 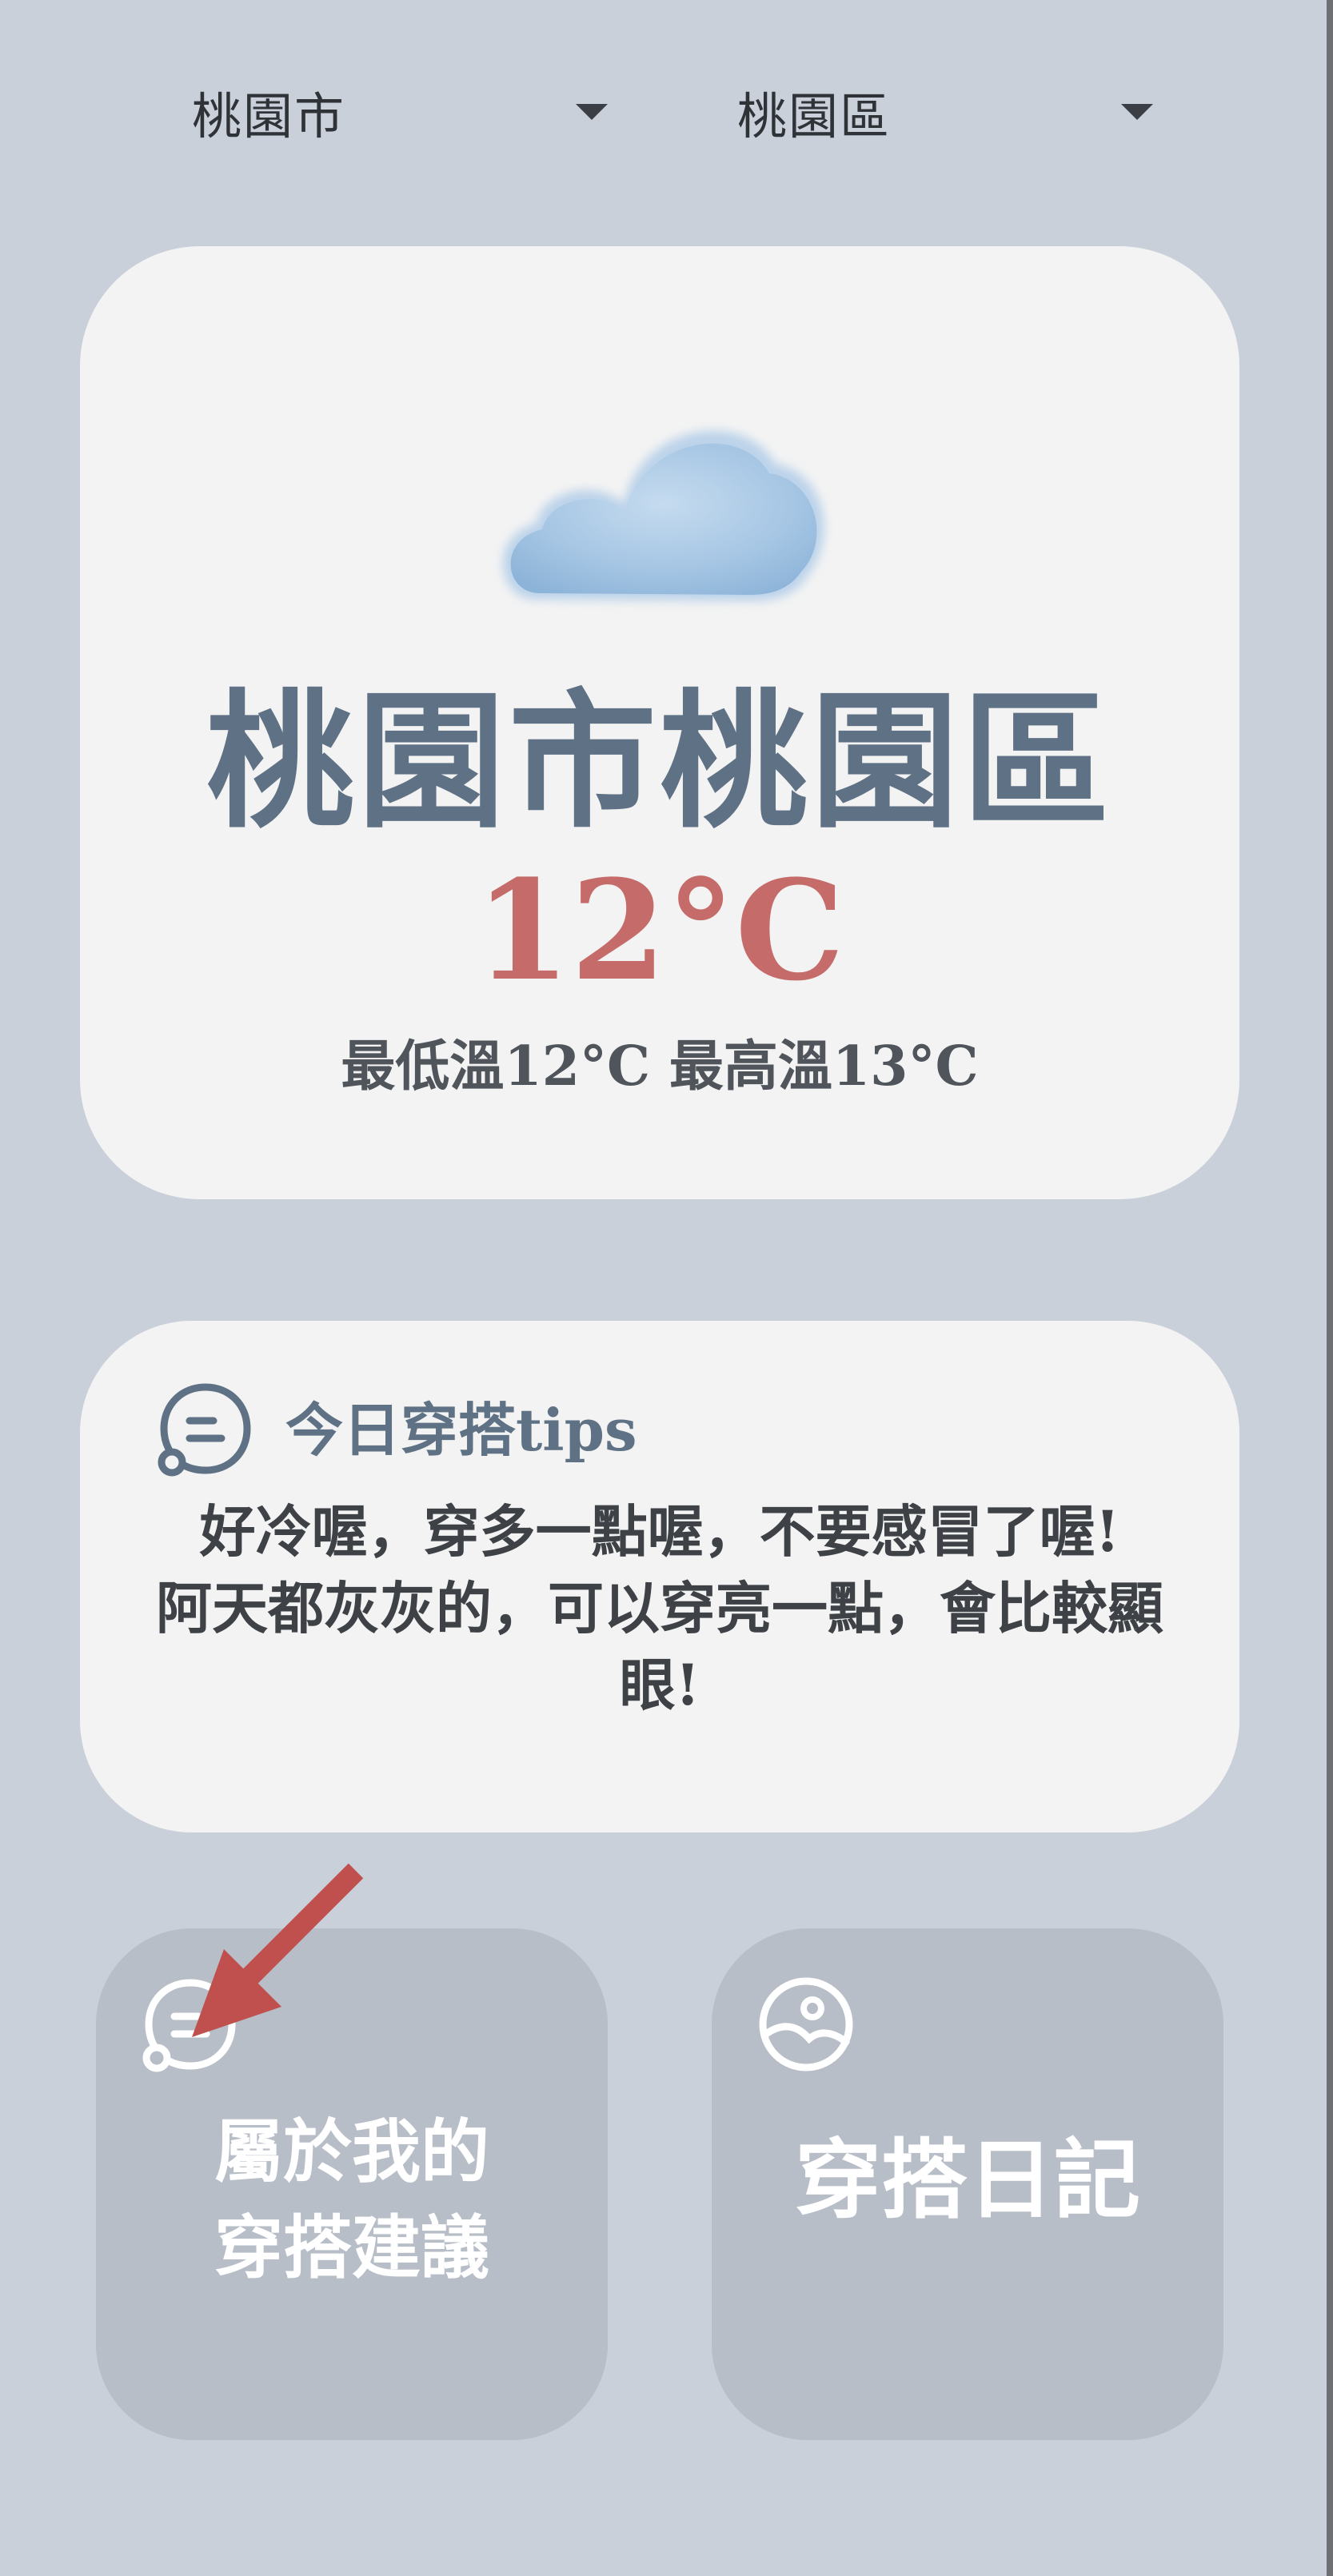 What do you see at coordinates (967, 2180) in the screenshot?
I see `outfit-diary-label: 穿搭日記` at bounding box center [967, 2180].